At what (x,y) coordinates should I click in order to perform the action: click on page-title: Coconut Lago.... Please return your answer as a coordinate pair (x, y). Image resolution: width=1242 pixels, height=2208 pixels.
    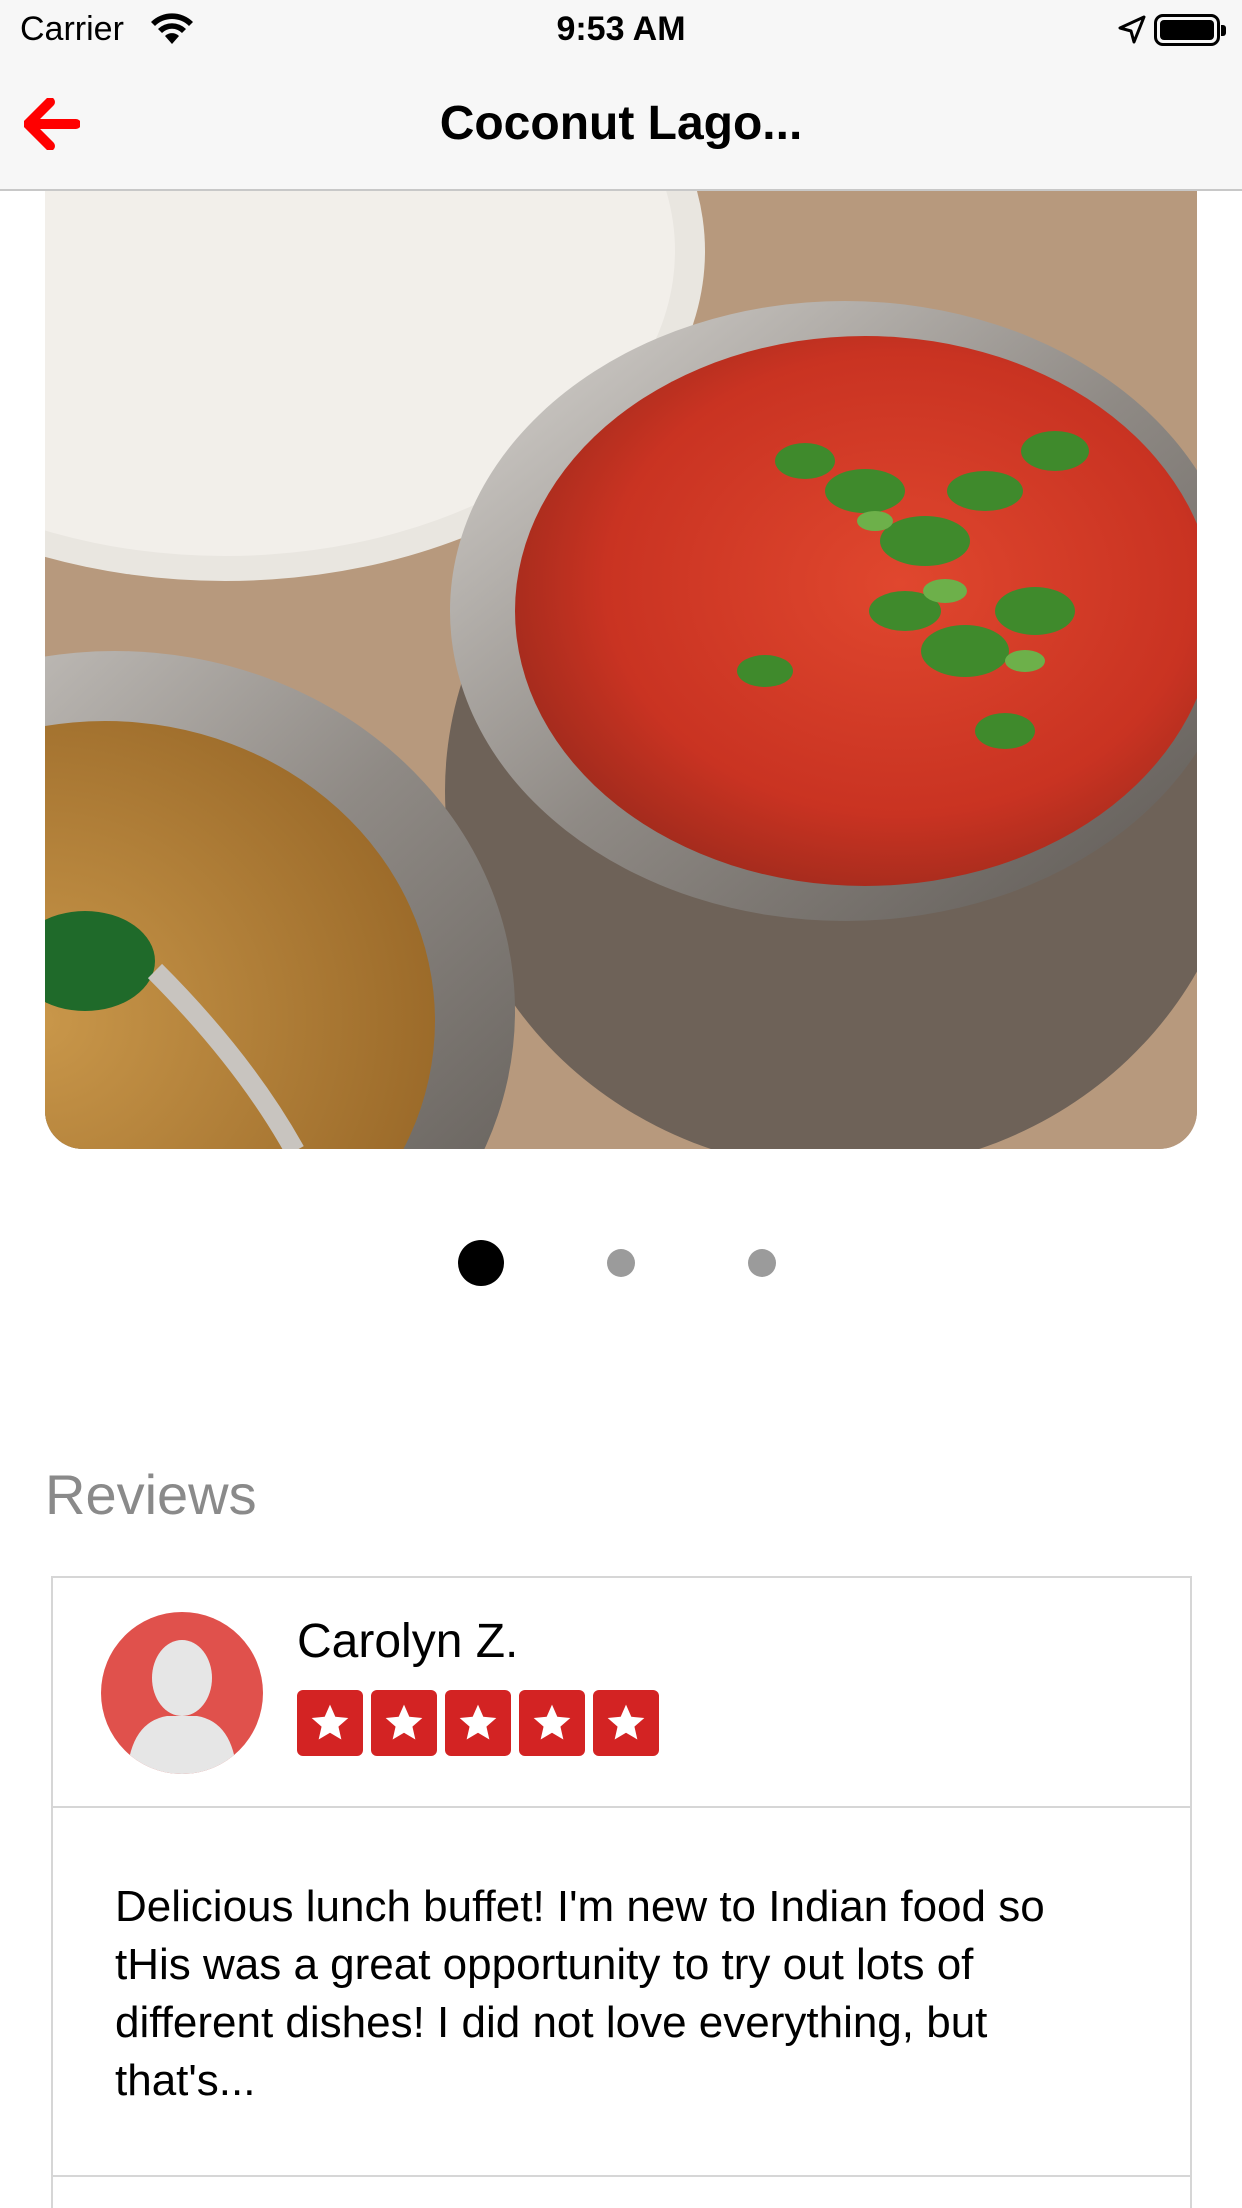
    Looking at the image, I should click on (621, 123).